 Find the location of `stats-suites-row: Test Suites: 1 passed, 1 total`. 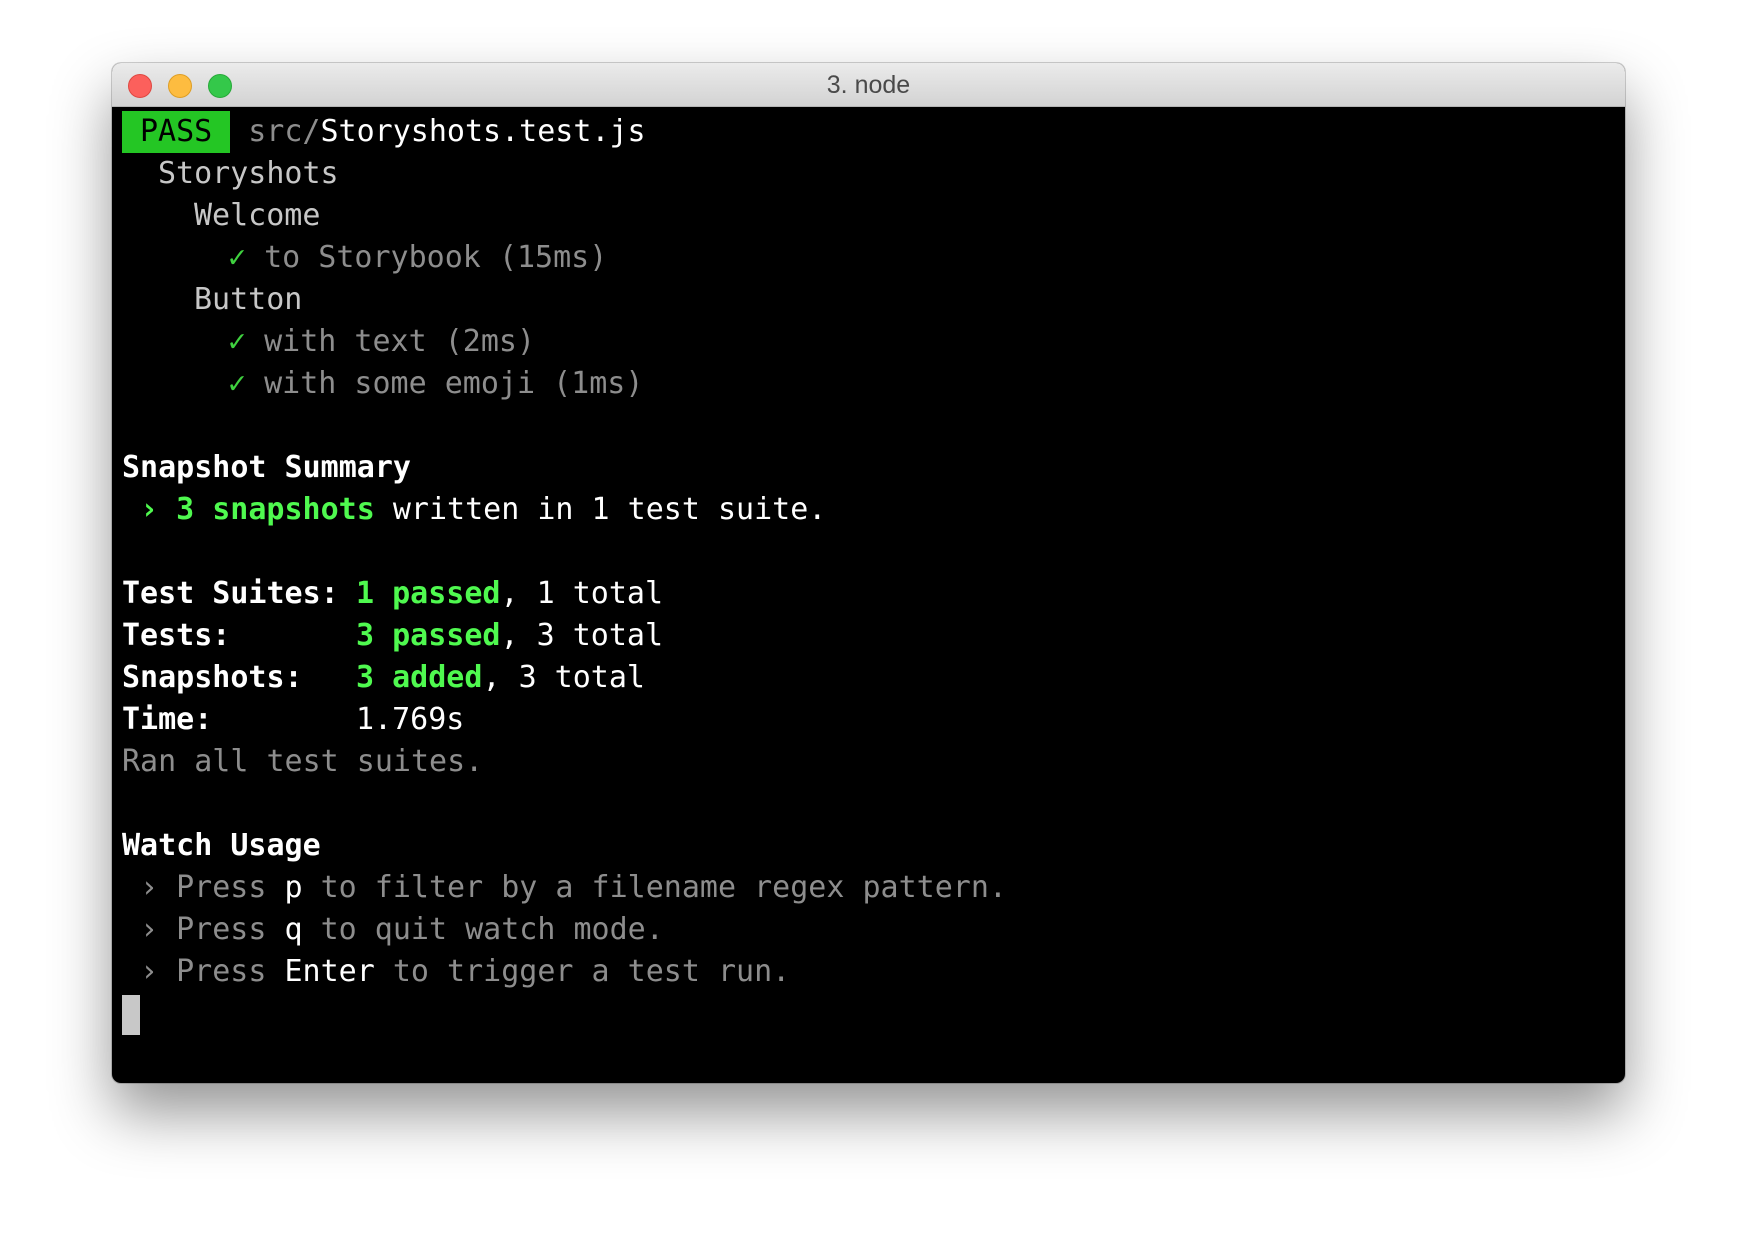

stats-suites-row: Test Suites: 1 passed, 1 total is located at coordinates (873, 594).